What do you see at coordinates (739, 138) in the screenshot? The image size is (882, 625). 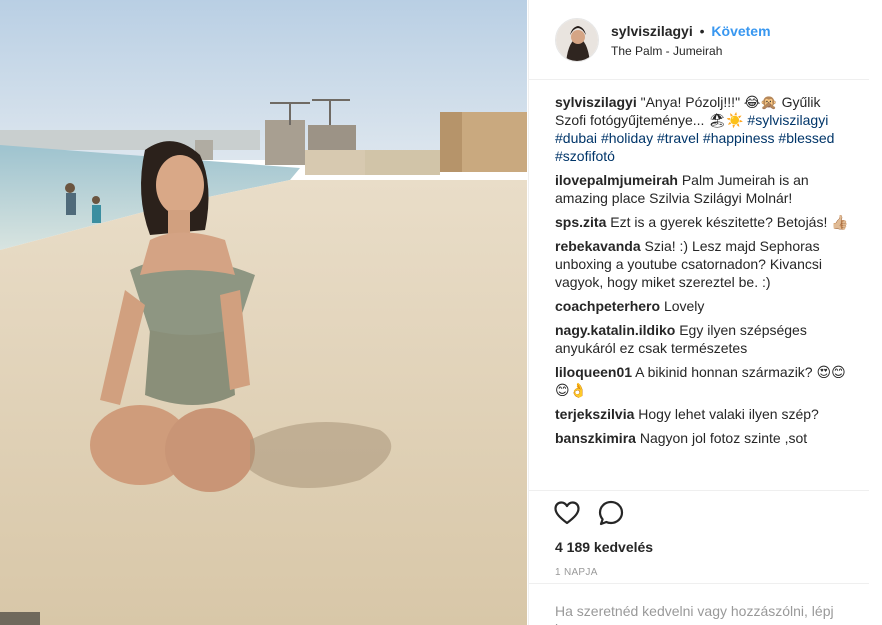 I see `hashtag: #happiness` at bounding box center [739, 138].